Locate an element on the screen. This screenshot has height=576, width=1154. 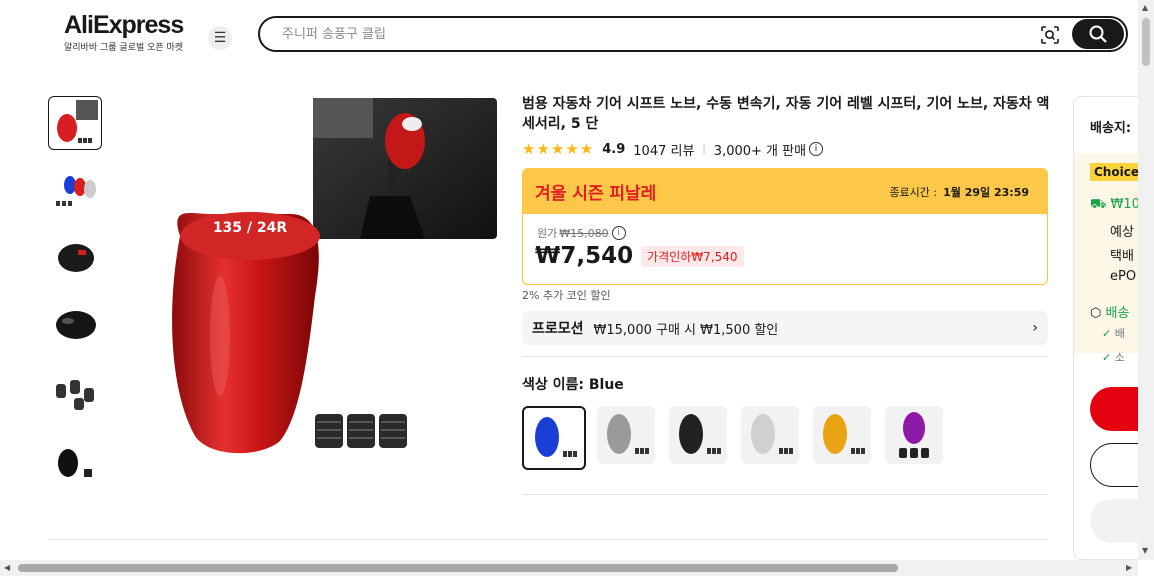
scroll-left-icon: ◀ is located at coordinates (7, 567).